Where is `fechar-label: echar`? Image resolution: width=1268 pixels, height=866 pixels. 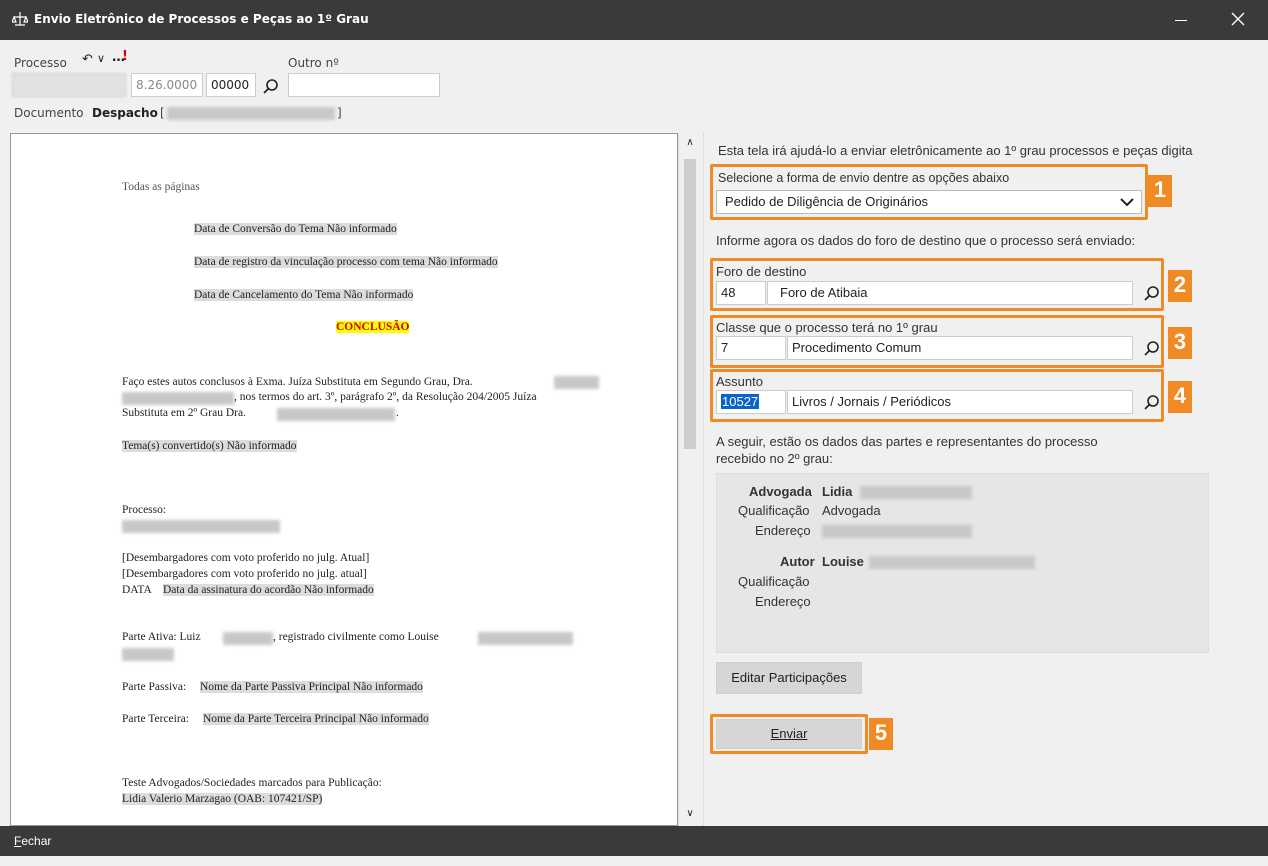
fechar-label: echar is located at coordinates (36, 841).